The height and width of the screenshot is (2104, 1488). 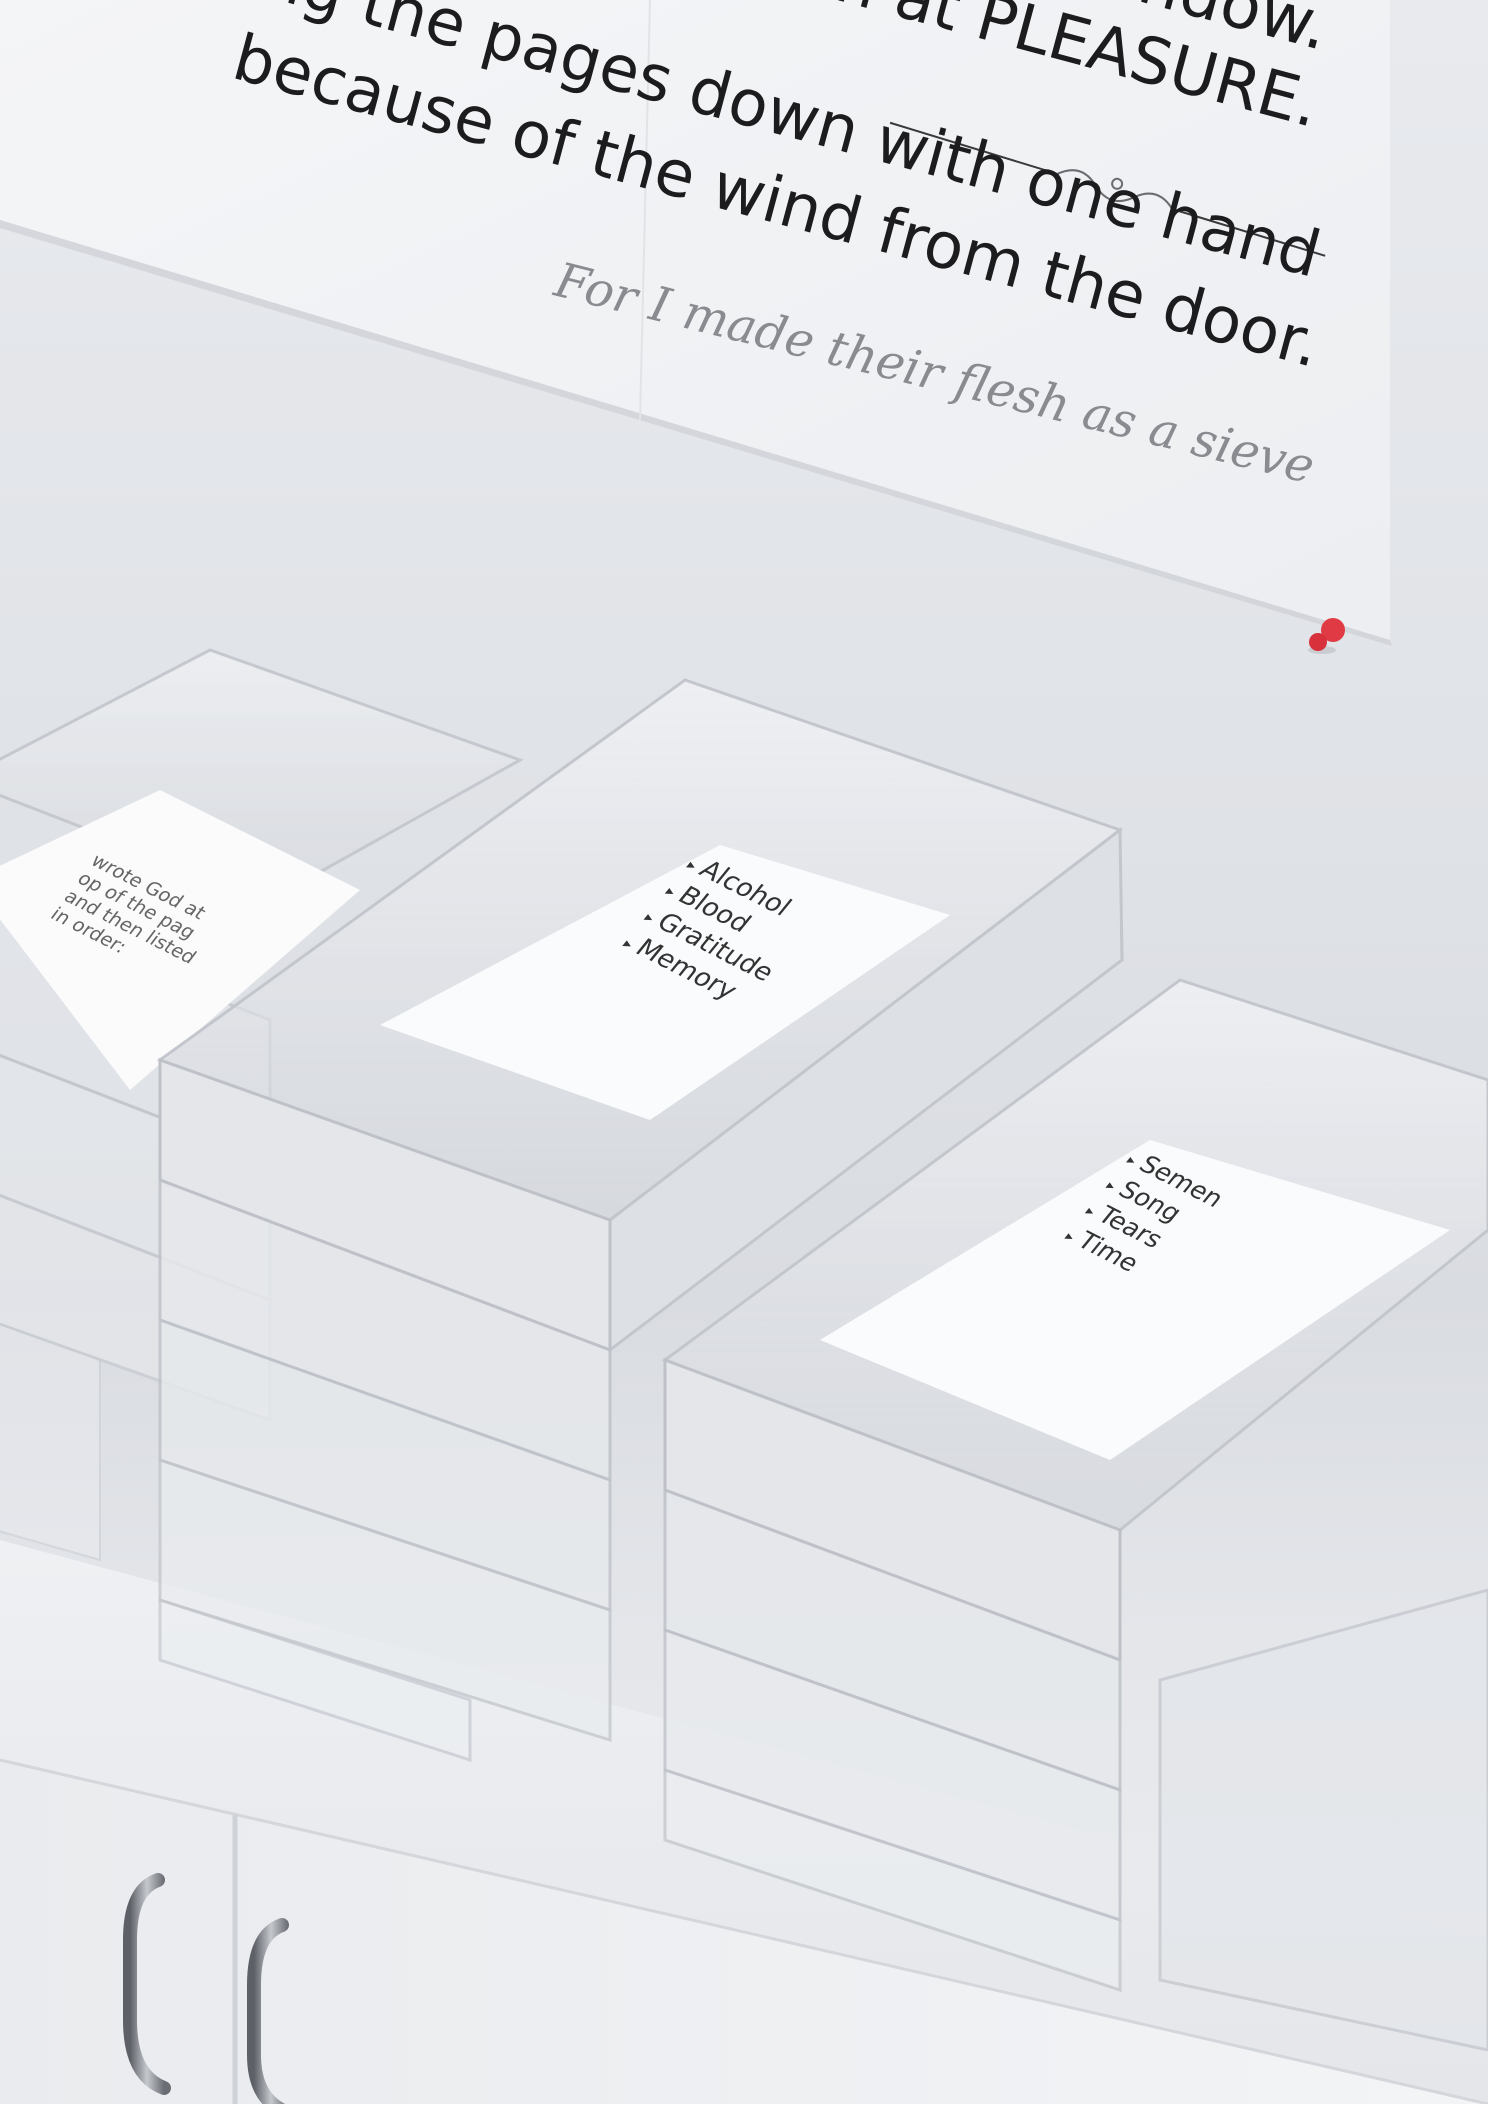 What do you see at coordinates (1326, 636) in the screenshot?
I see `pushpin-icon` at bounding box center [1326, 636].